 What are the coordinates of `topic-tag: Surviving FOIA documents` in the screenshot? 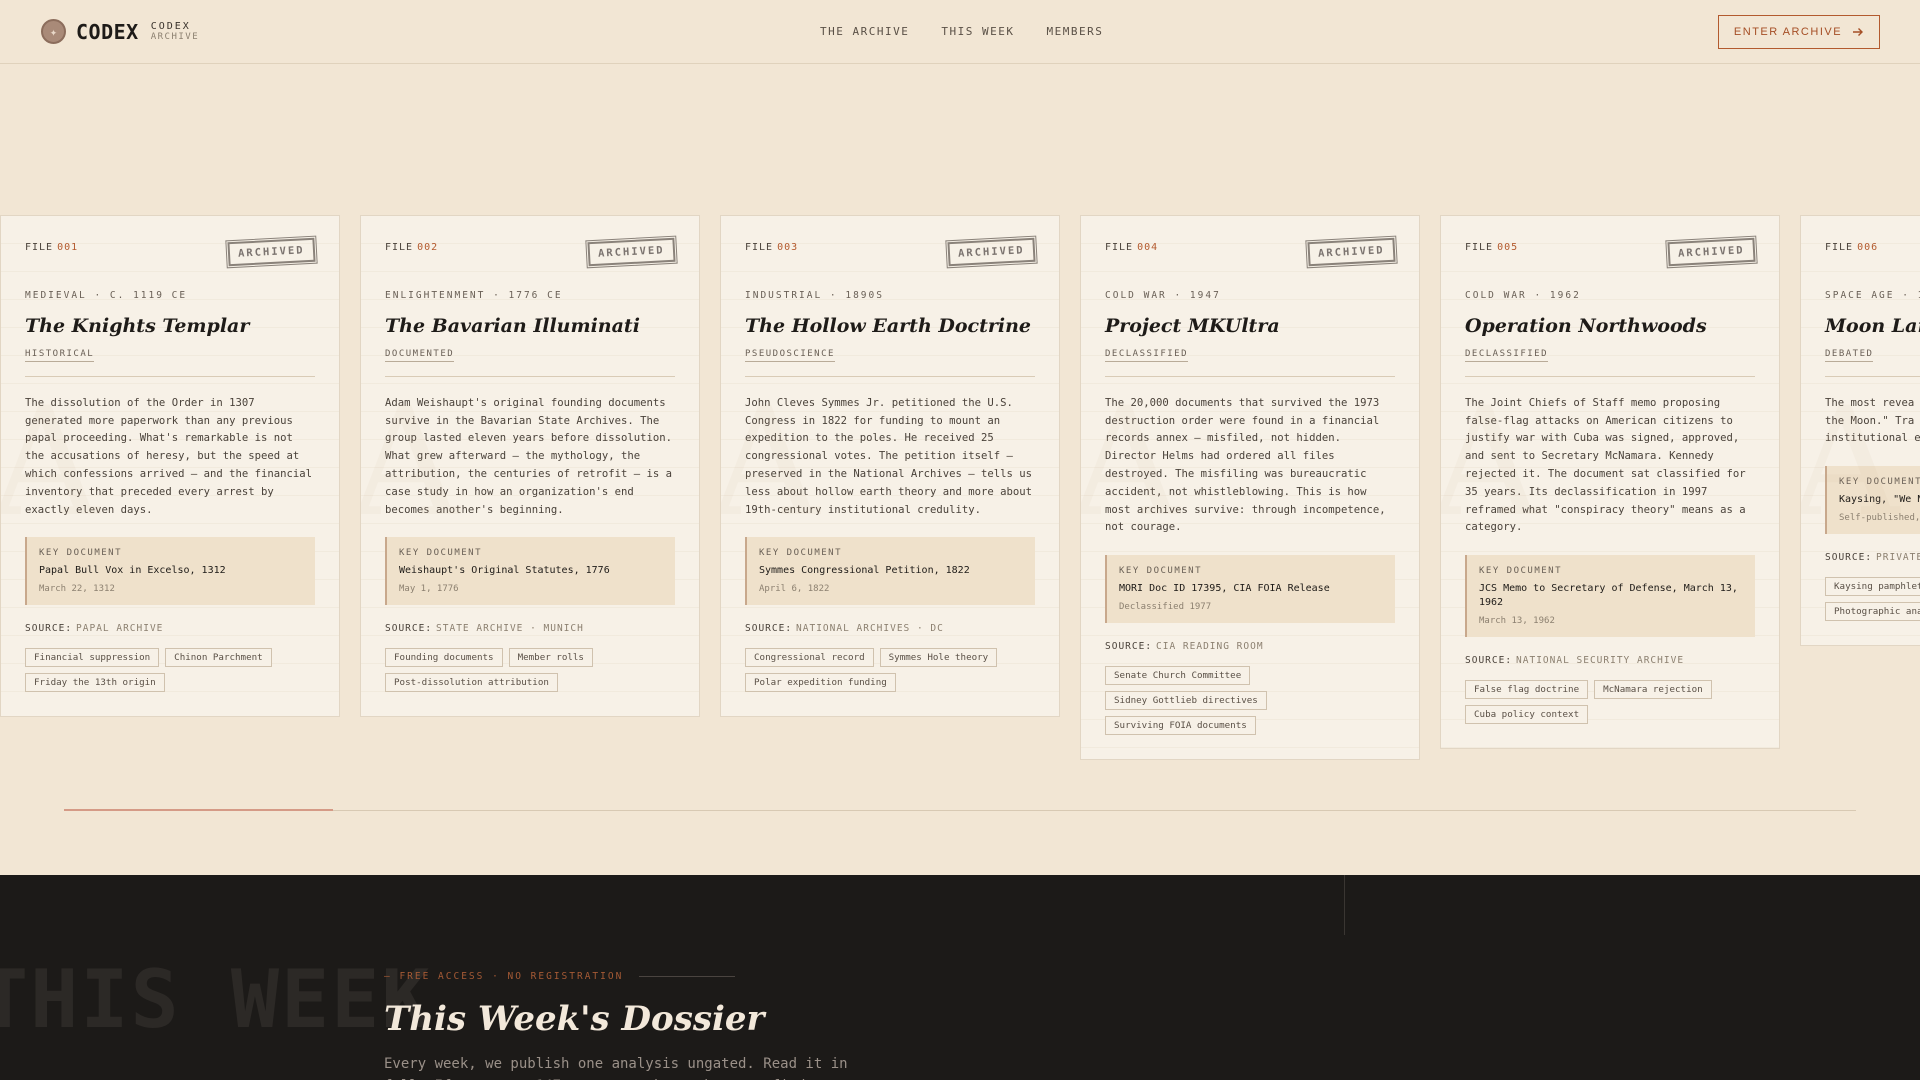 It's located at (1180, 726).